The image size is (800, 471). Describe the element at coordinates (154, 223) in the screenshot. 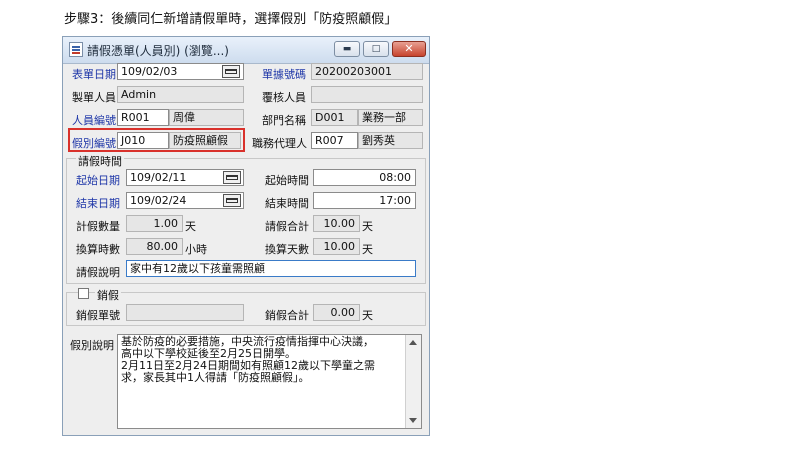

I see `calc-qty-field: 1.00` at that location.